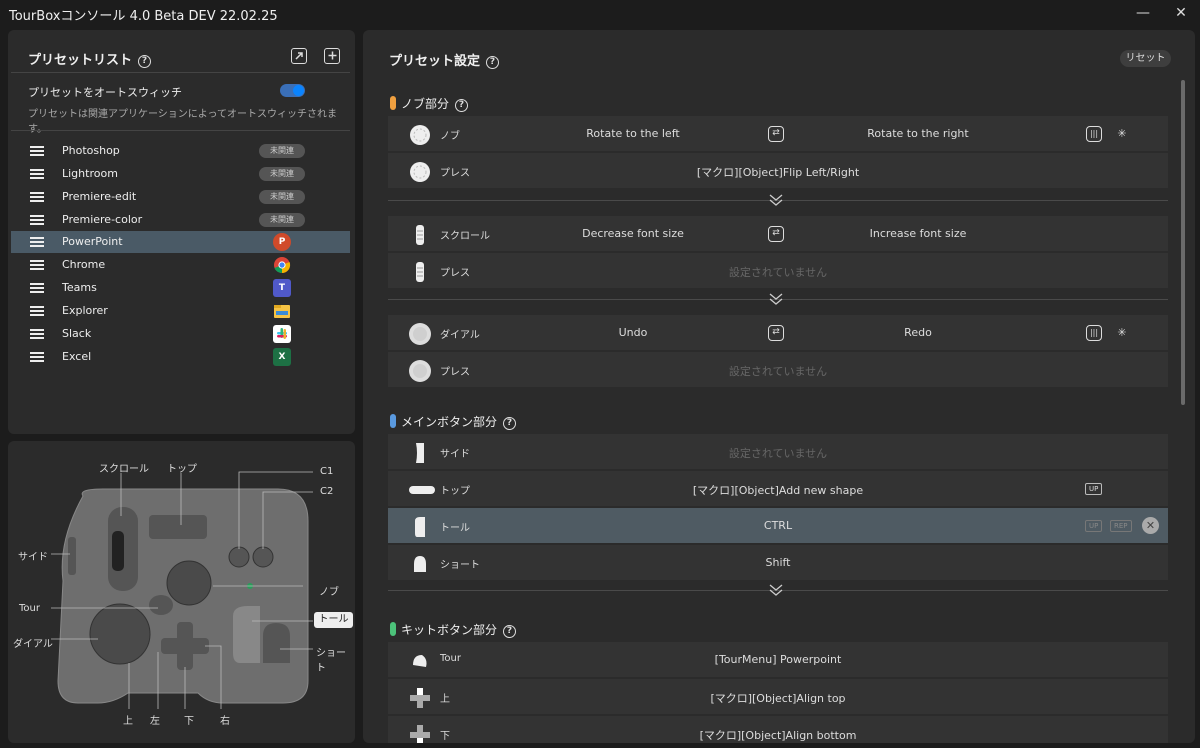 This screenshot has width=1200, height=748. I want to click on row-dpad-up: 上 [マクロ][Object]Align top, so click(778, 697).